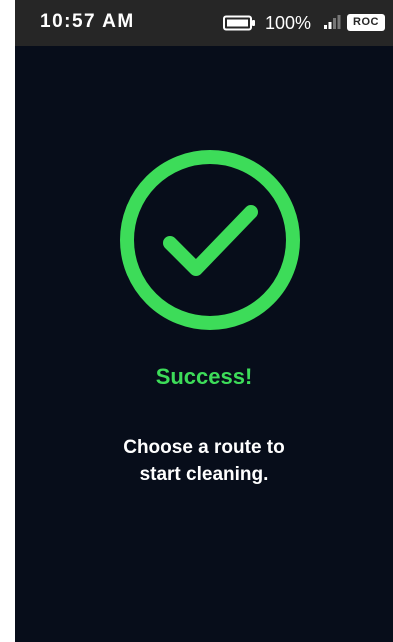  I want to click on status-bar: 10:57 AM 100% ROC, so click(204, 23).